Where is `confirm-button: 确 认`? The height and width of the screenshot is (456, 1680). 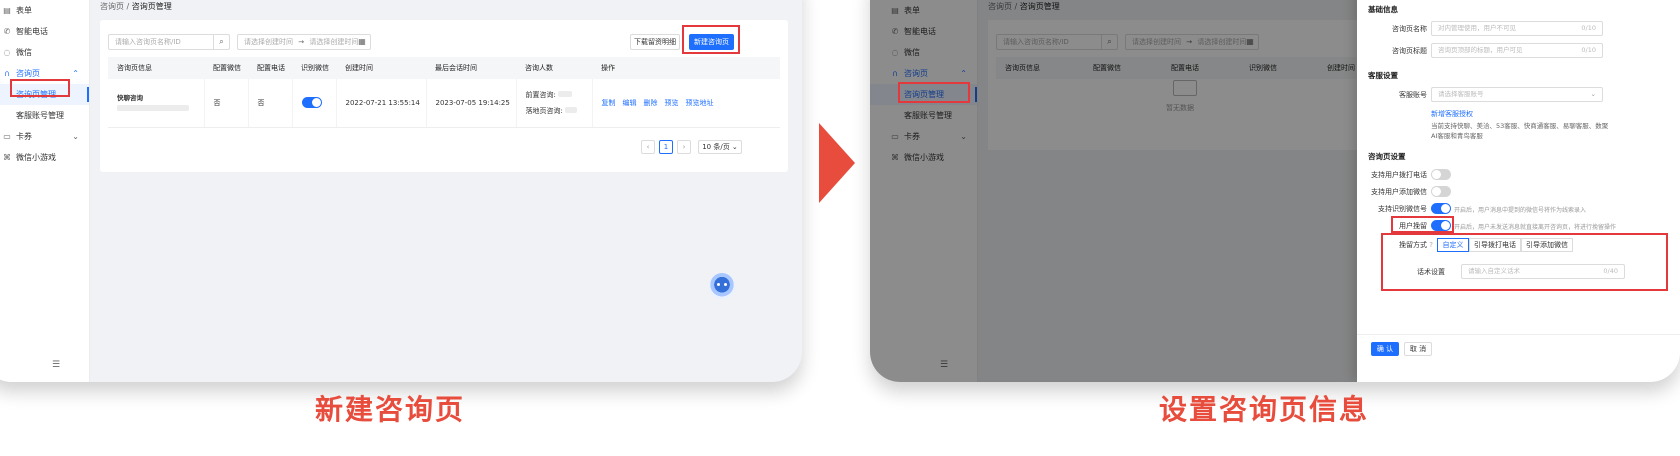
confirm-button: 确 认 is located at coordinates (1385, 349).